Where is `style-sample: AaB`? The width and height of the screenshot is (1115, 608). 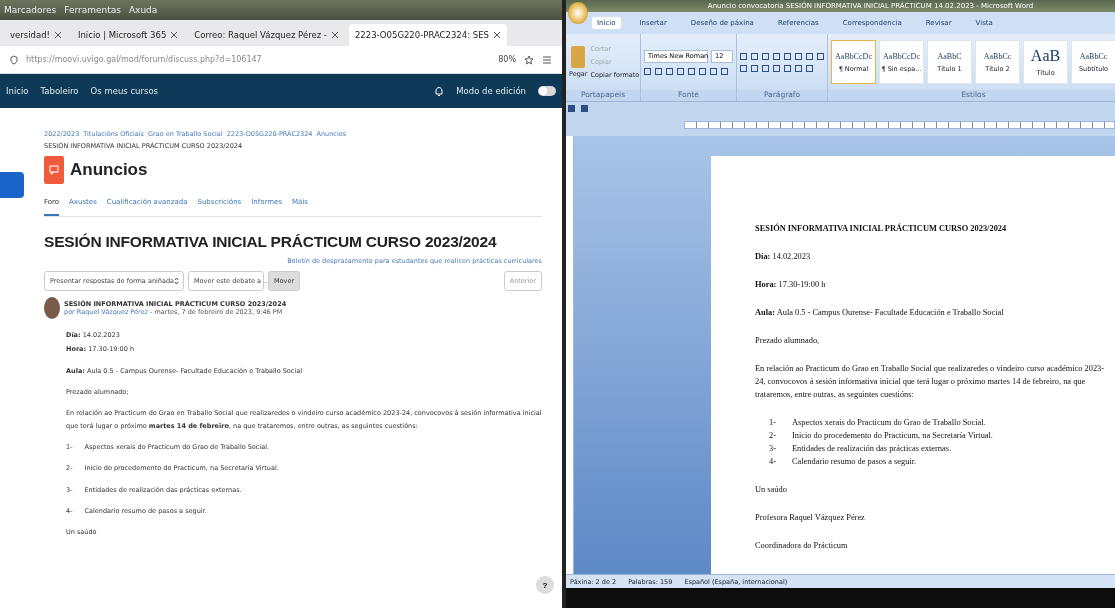 style-sample: AaB is located at coordinates (1045, 56).